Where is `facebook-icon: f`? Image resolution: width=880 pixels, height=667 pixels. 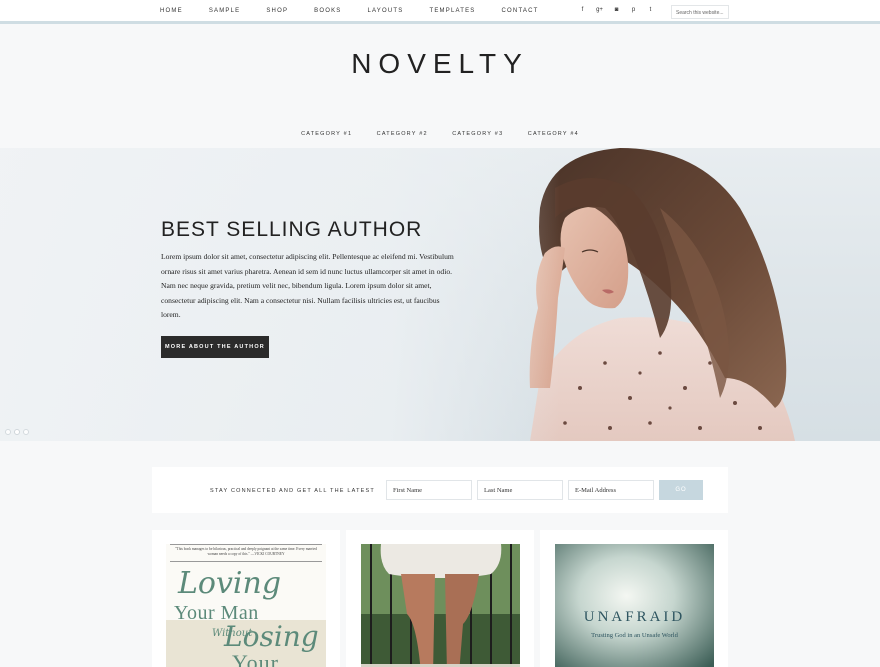 facebook-icon: f is located at coordinates (582, 10).